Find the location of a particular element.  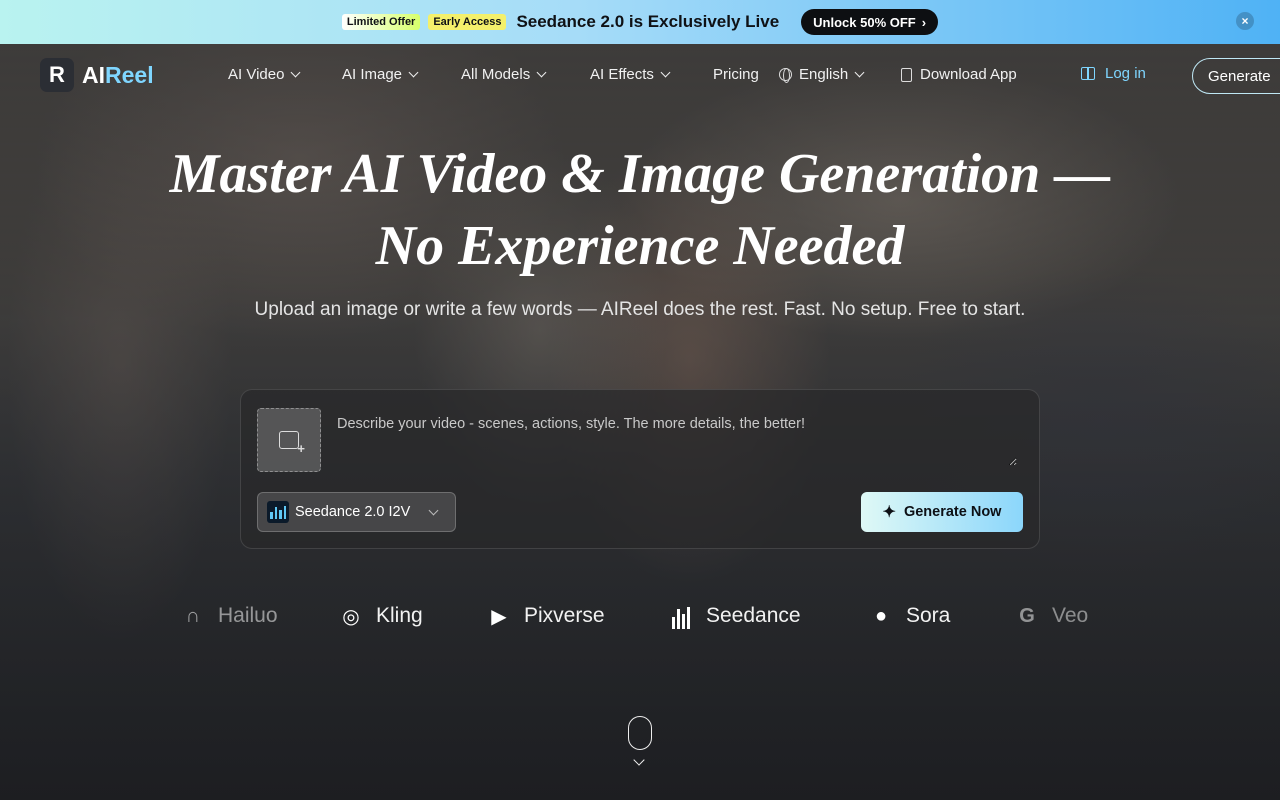

kling-icon: ◎ is located at coordinates (351, 616).